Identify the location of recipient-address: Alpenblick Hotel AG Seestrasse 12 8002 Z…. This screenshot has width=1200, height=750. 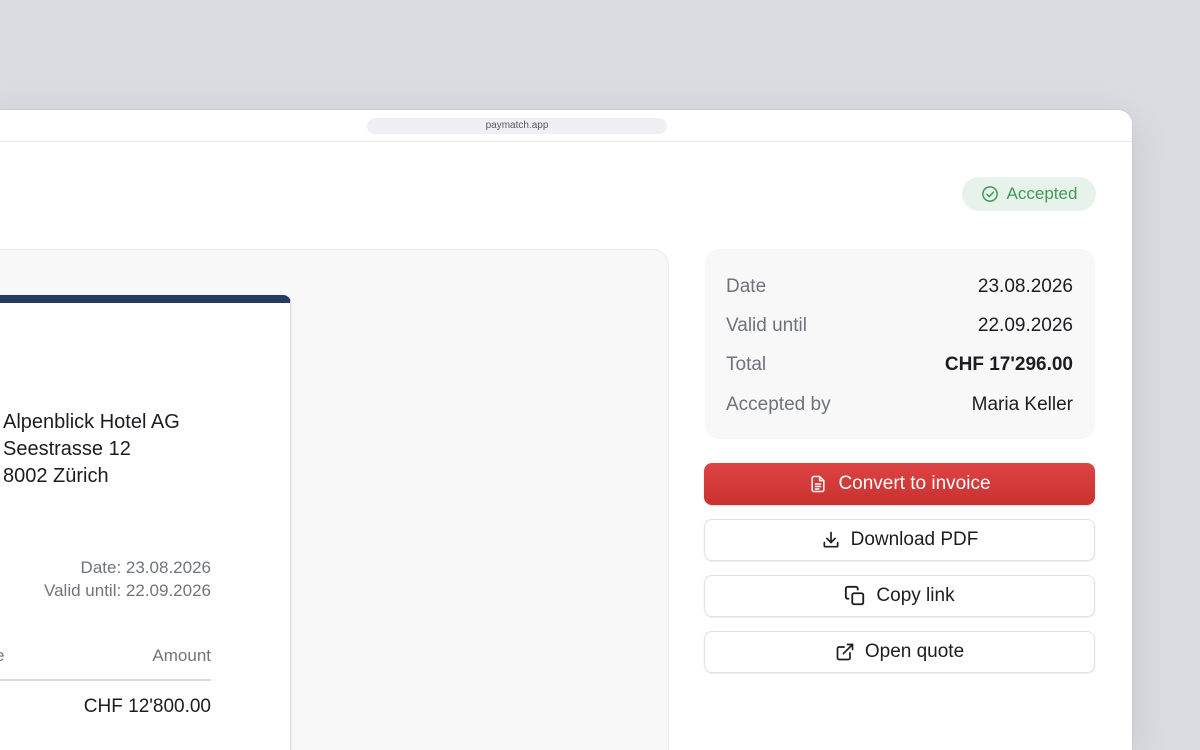
(91, 449).